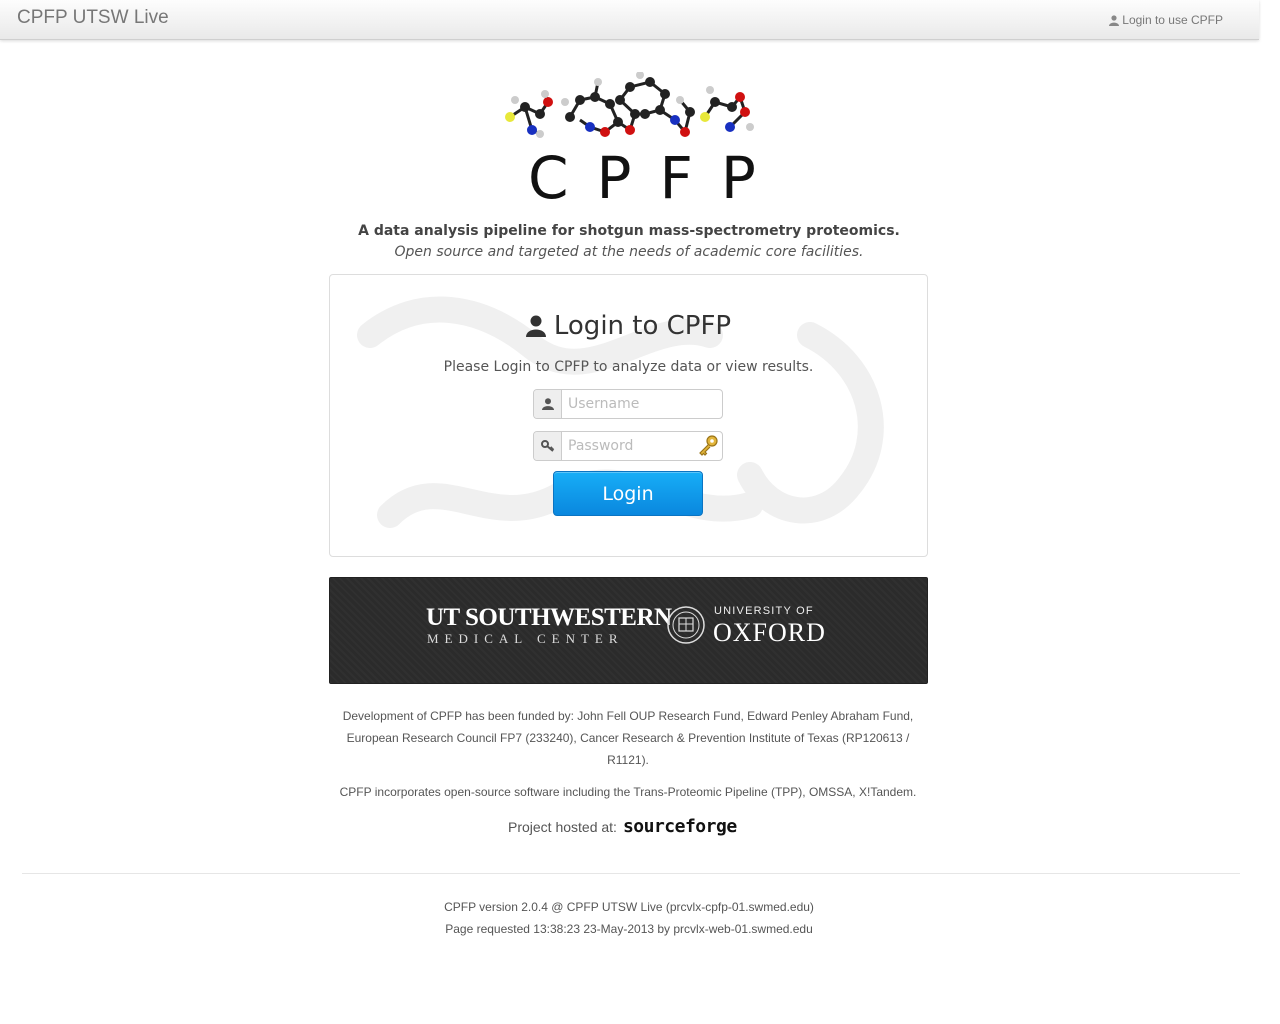  Describe the element at coordinates (525, 638) in the screenshot. I see `utsw-logo-subtext: MEDICAL CENTER` at that location.